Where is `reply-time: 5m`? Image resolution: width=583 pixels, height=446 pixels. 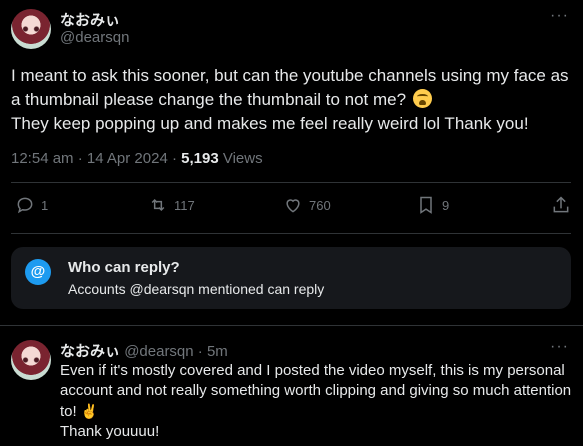
reply-time: 5m is located at coordinates (217, 351).